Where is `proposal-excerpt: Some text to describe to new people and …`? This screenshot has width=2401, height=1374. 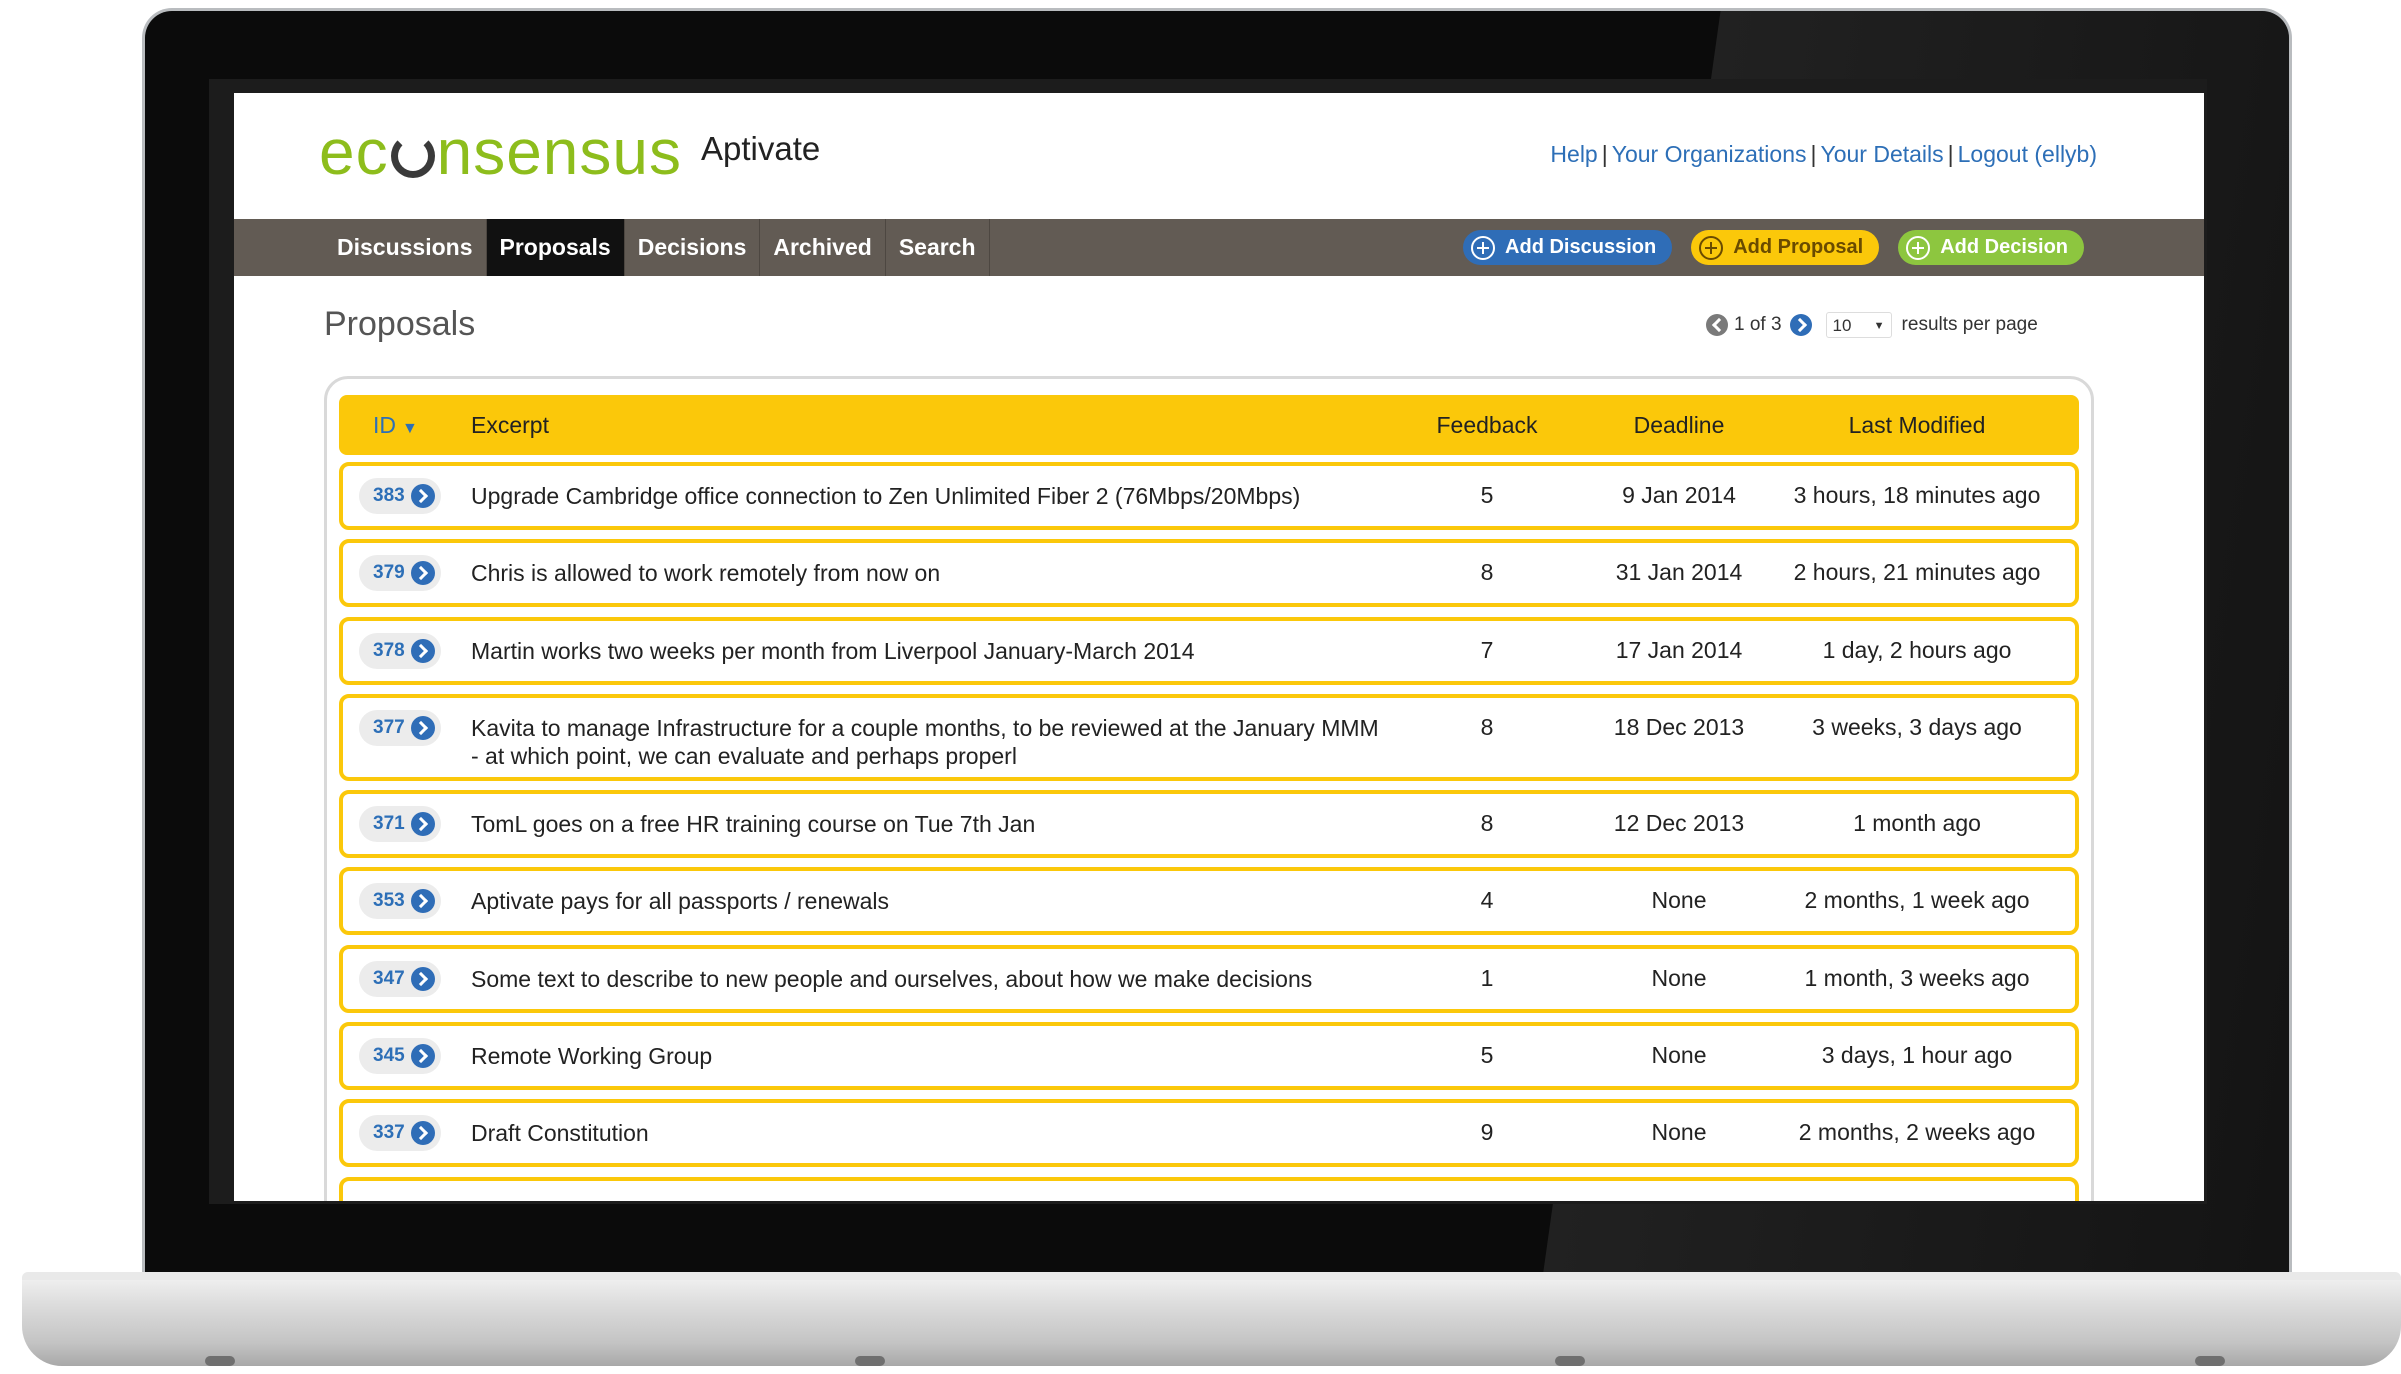
proposal-excerpt: Some text to describe to new people and … is located at coordinates (931, 979).